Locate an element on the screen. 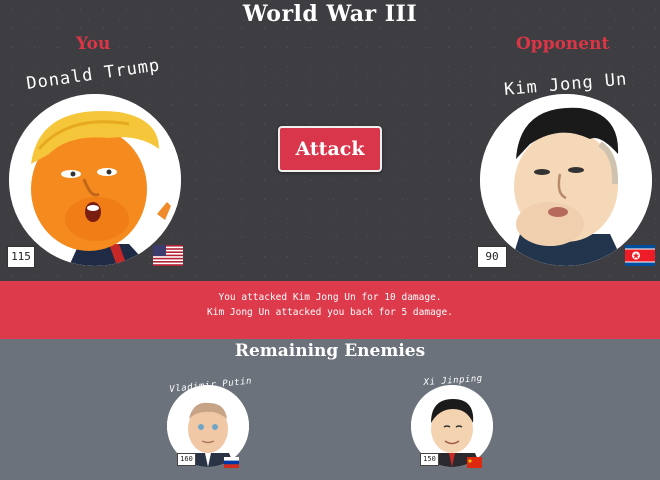  north-korea-flag-icon is located at coordinates (640, 255).